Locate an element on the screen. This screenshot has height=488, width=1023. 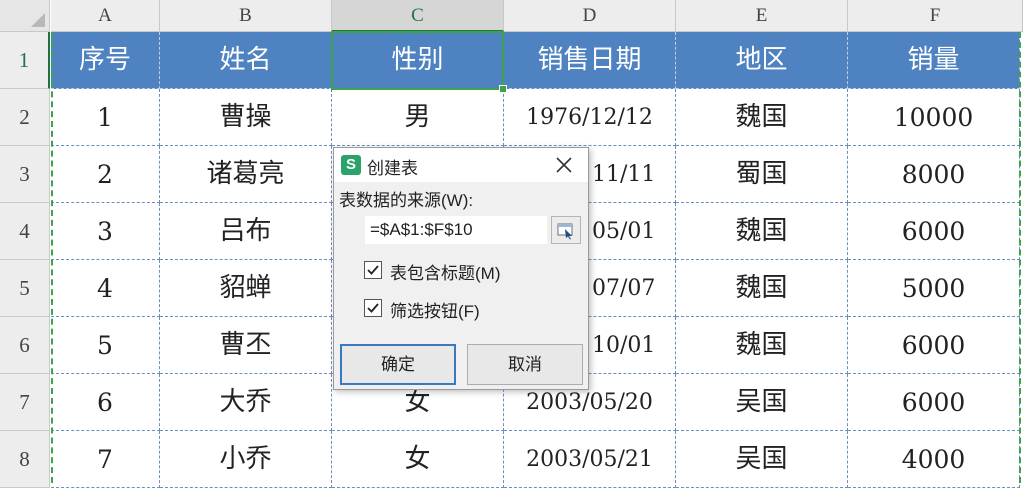
table-header-cell: 地区 is located at coordinates (762, 60).